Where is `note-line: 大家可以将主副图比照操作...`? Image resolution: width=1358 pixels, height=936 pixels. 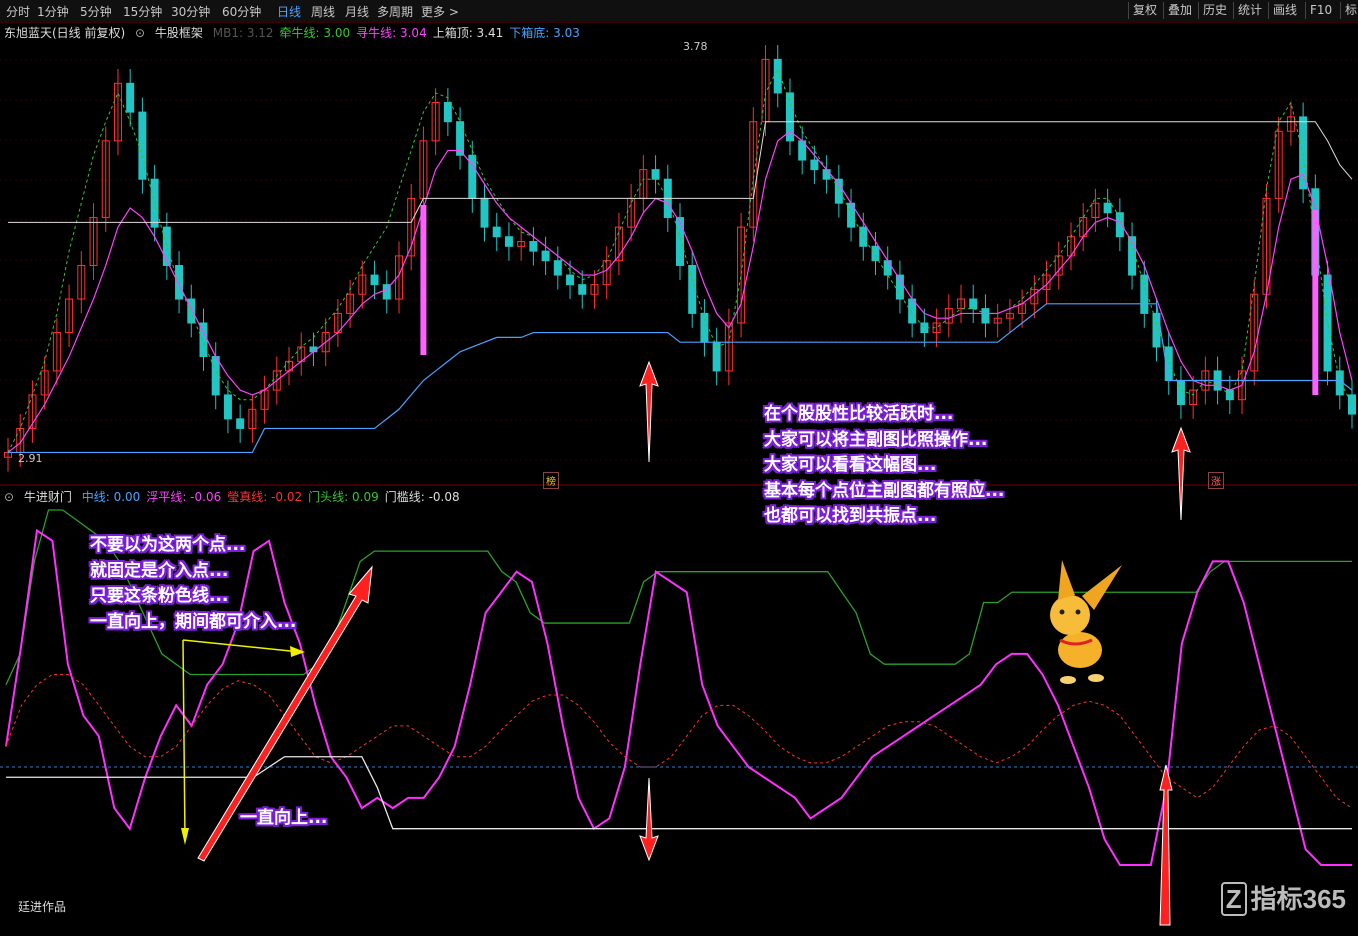 note-line: 大家可以将主副图比照操作... is located at coordinates (876, 439).